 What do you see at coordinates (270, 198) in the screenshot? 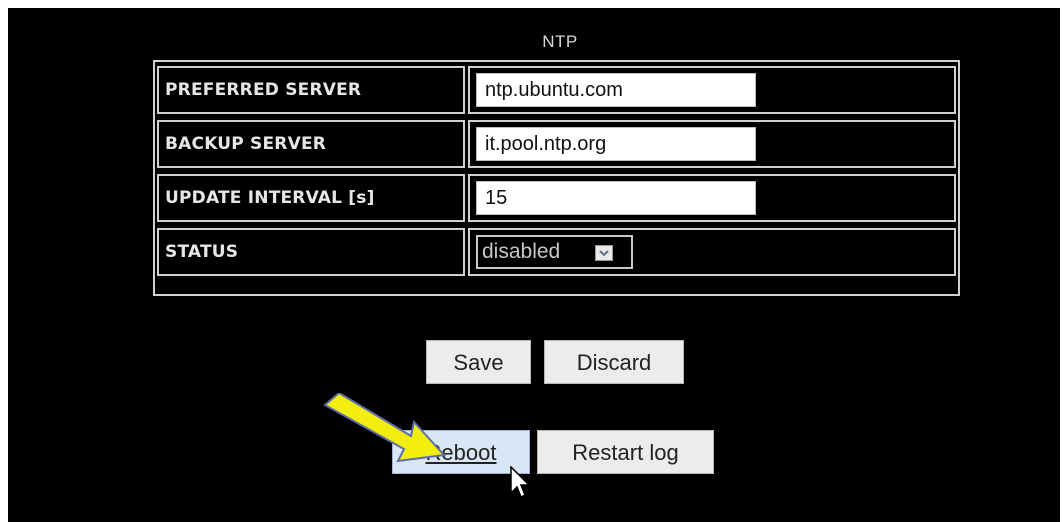
I see `update-interval-label: UPDATE INTERVAL [s]` at bounding box center [270, 198].